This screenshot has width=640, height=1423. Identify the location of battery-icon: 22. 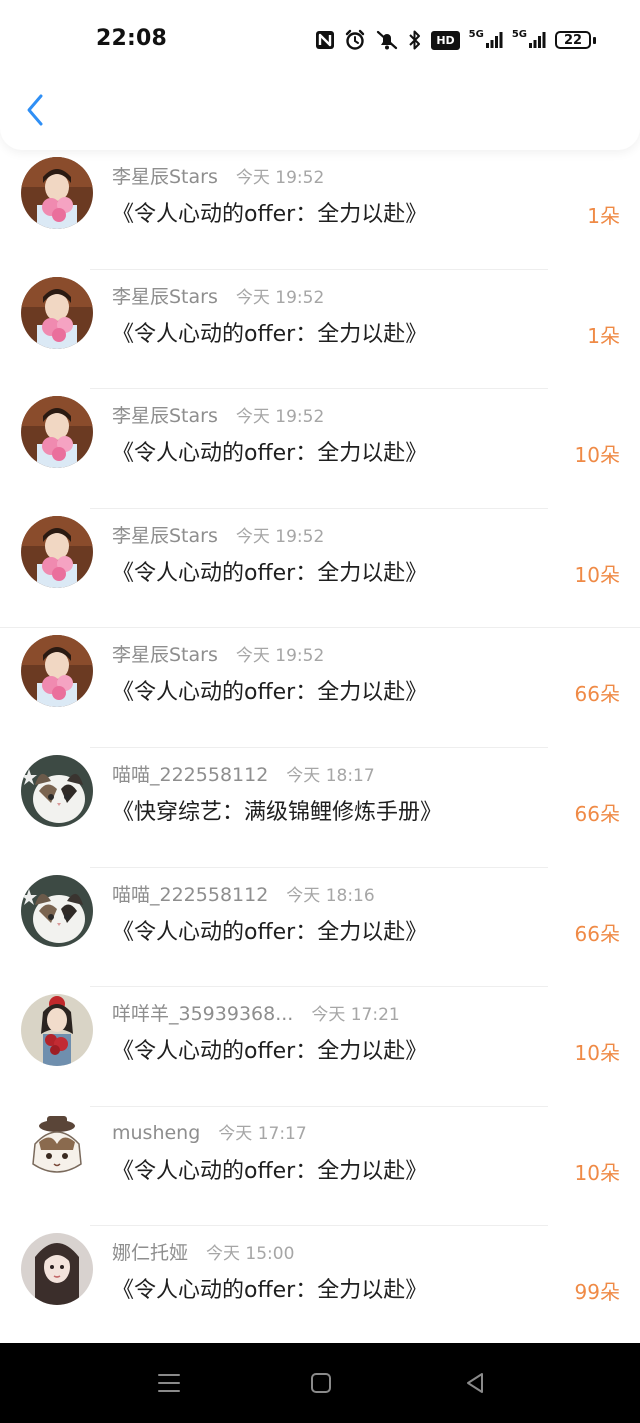
(575, 40).